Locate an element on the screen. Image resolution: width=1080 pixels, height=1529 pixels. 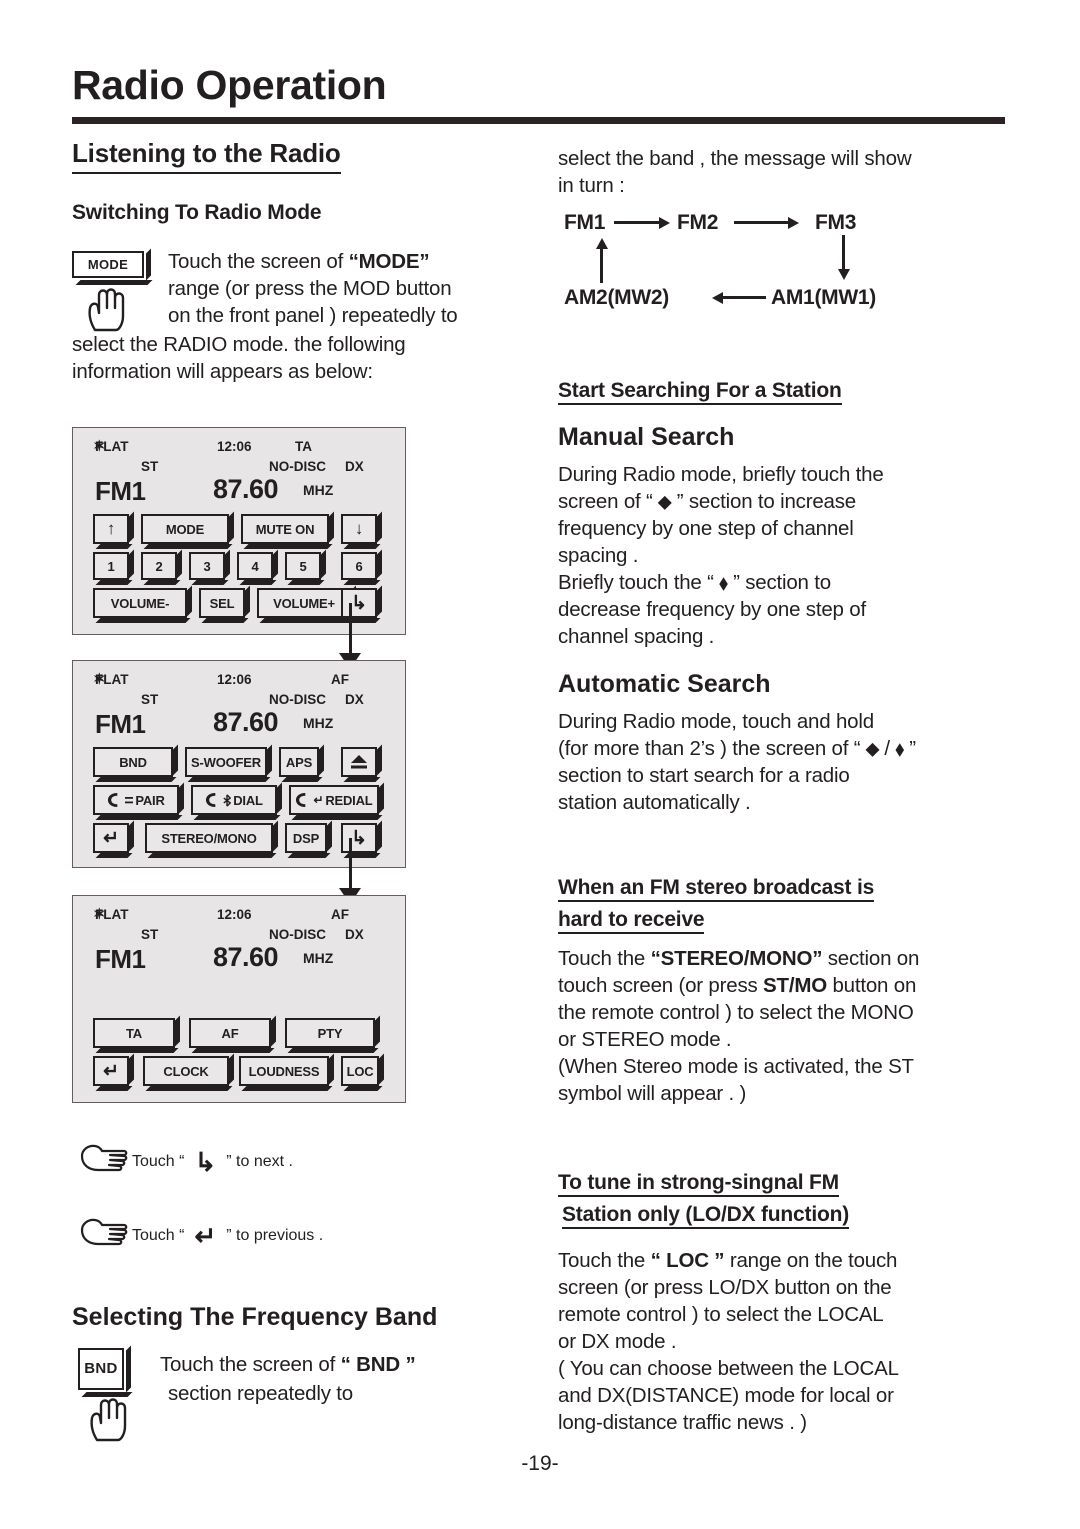
panel2-btn-dial: DIAL is located at coordinates (234, 800).